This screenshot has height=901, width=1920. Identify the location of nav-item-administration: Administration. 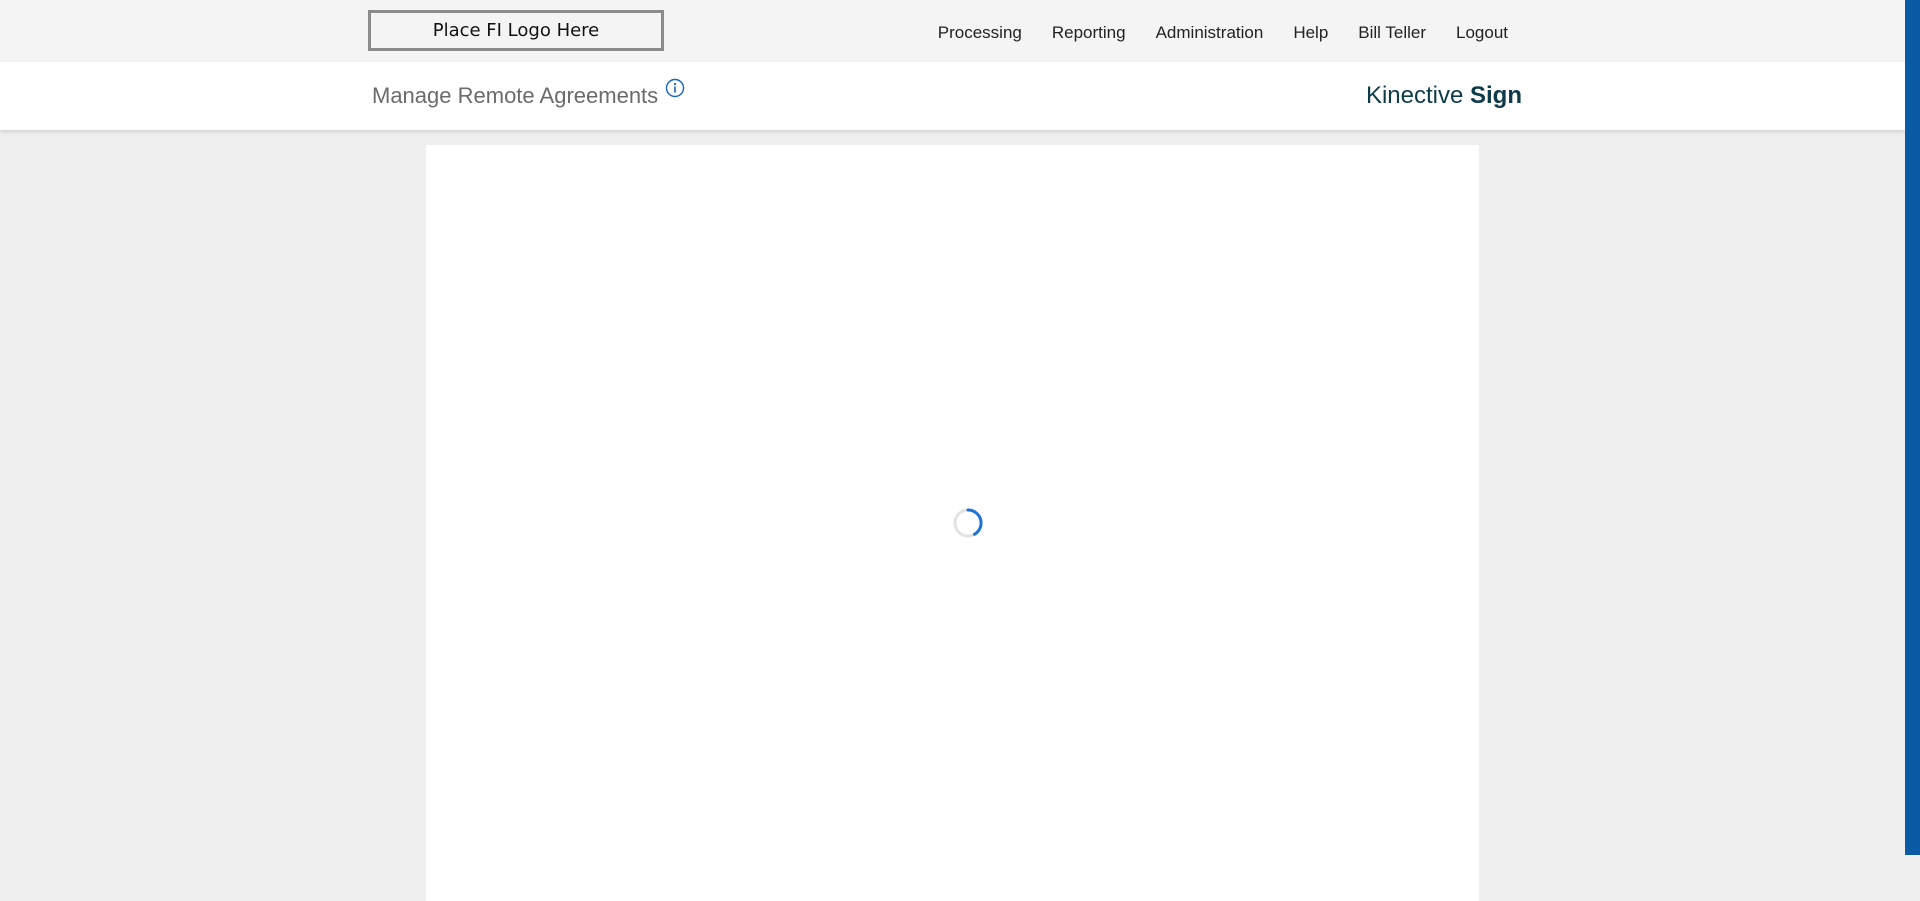
(1210, 33).